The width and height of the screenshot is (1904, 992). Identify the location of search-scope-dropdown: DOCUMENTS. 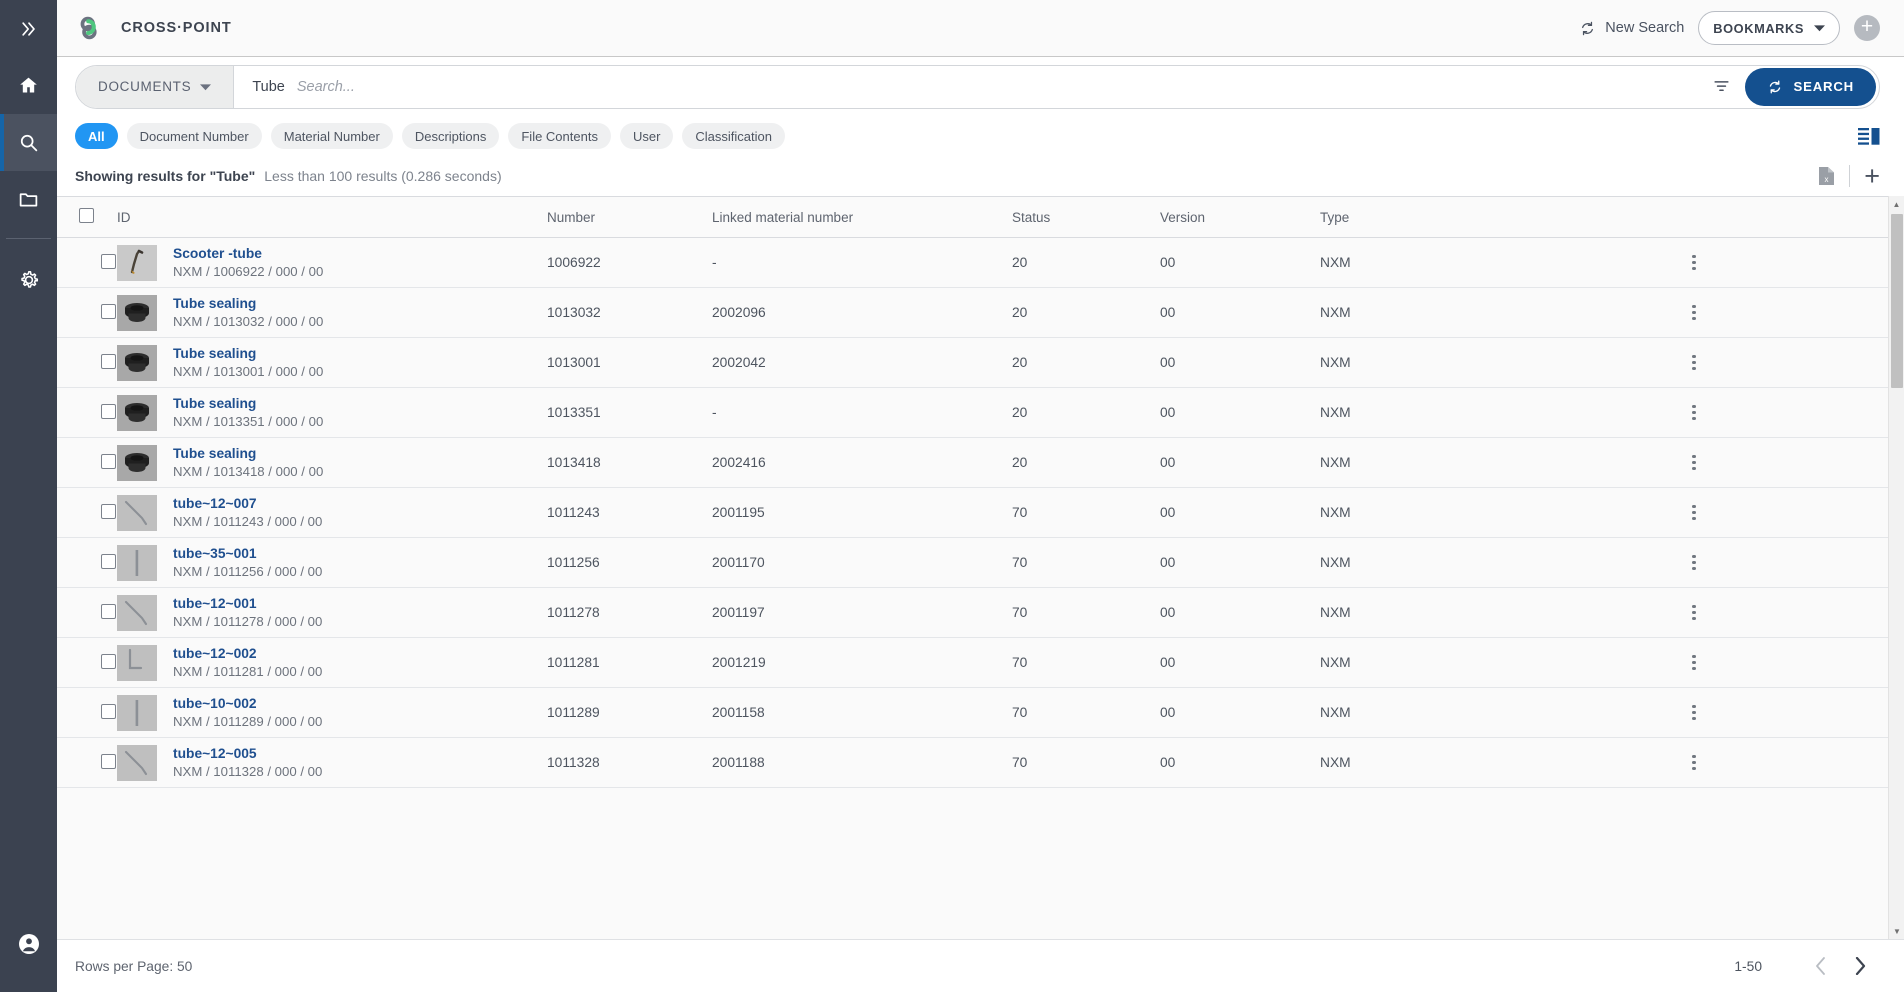
(155, 86).